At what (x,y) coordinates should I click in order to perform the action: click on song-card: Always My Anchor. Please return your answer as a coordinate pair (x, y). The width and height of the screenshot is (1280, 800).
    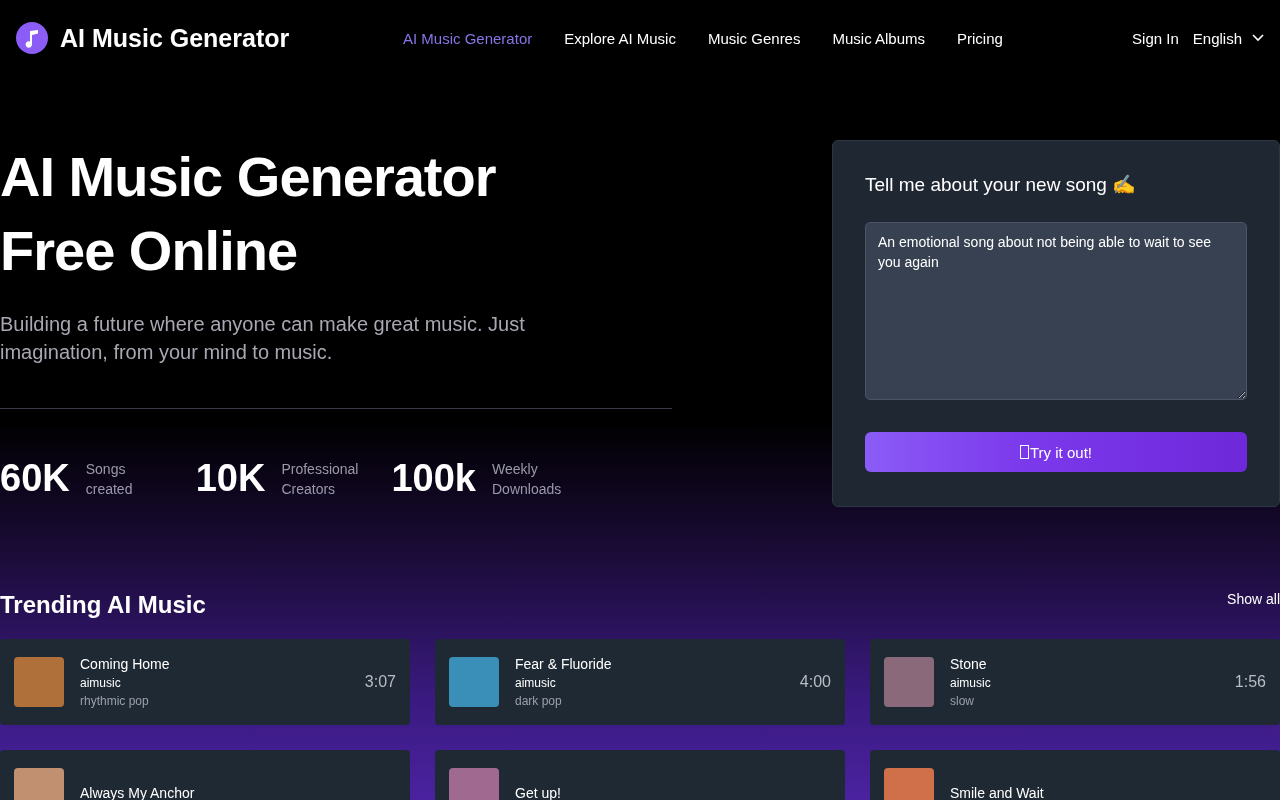
    Looking at the image, I should click on (205, 775).